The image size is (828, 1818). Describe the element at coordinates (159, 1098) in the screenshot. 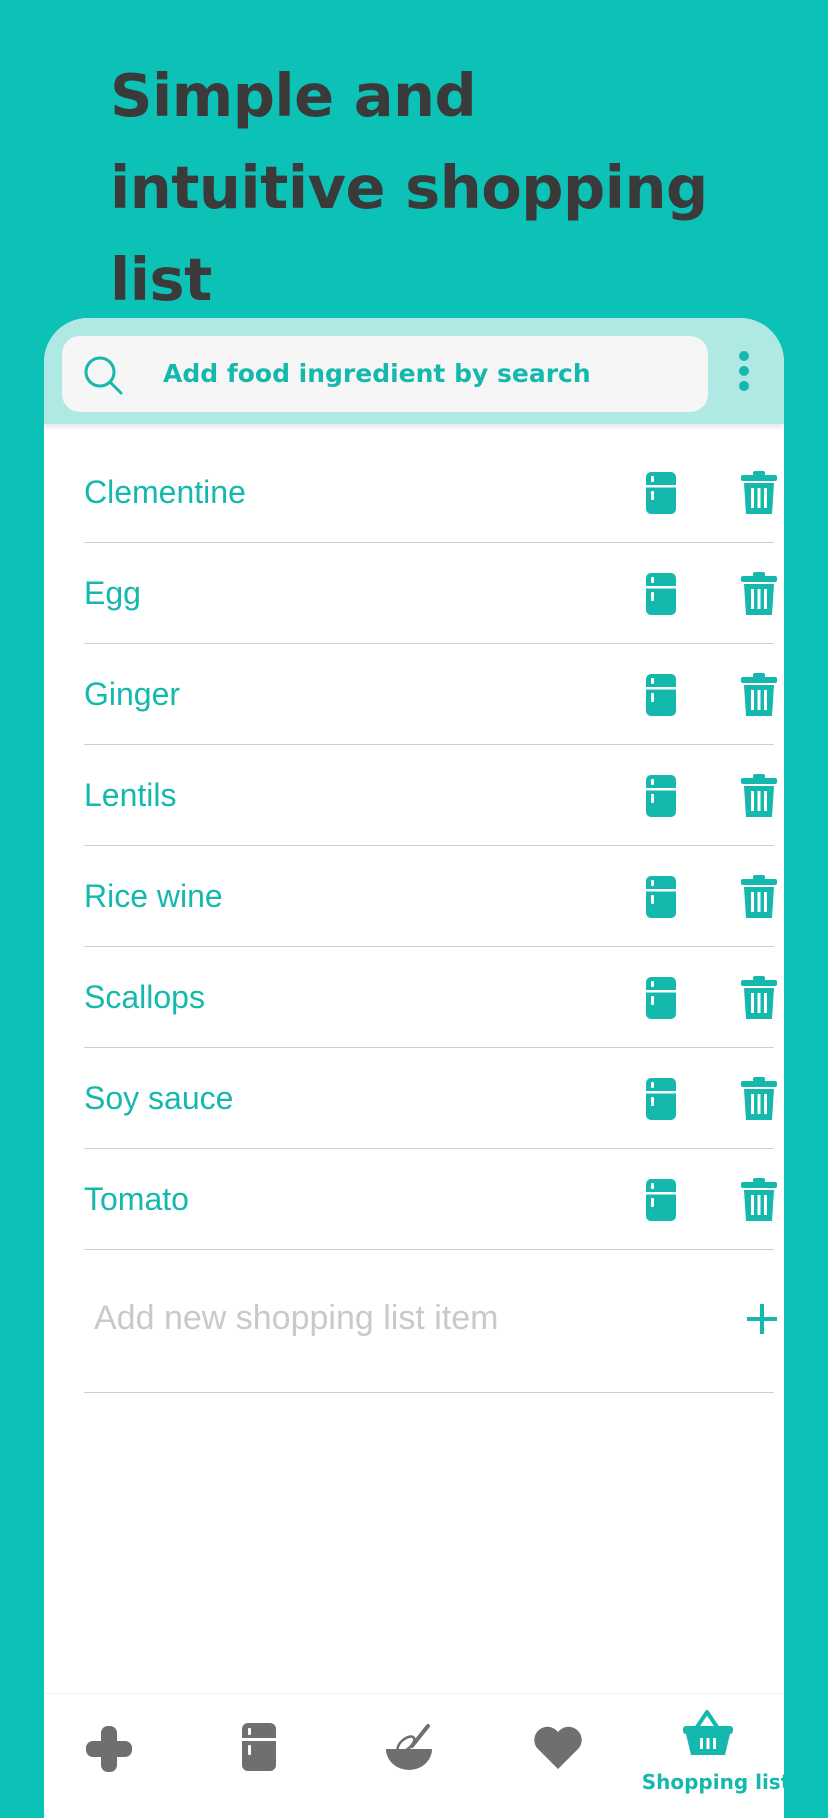

I see `item-name: Soy sauce` at that location.